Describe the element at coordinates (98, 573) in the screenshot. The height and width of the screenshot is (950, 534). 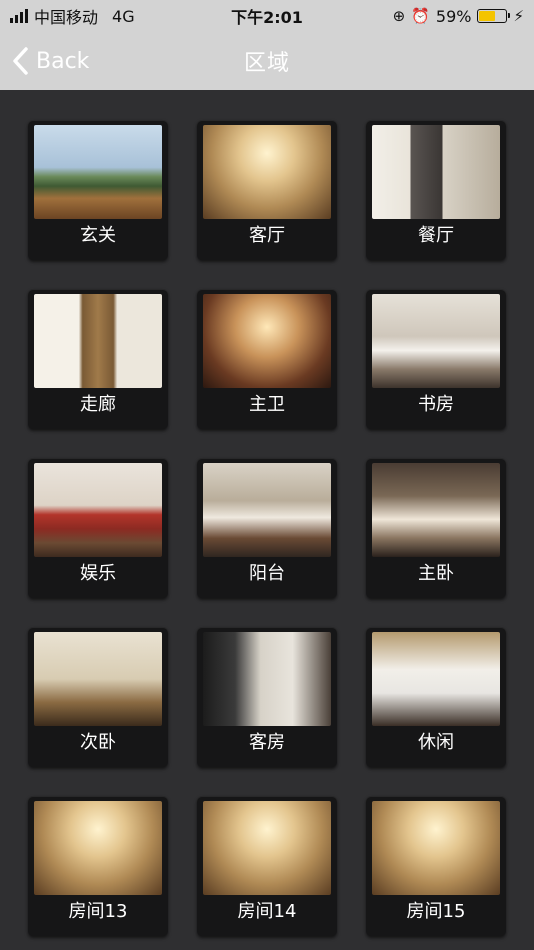
I see `area-label: 娱乐` at that location.